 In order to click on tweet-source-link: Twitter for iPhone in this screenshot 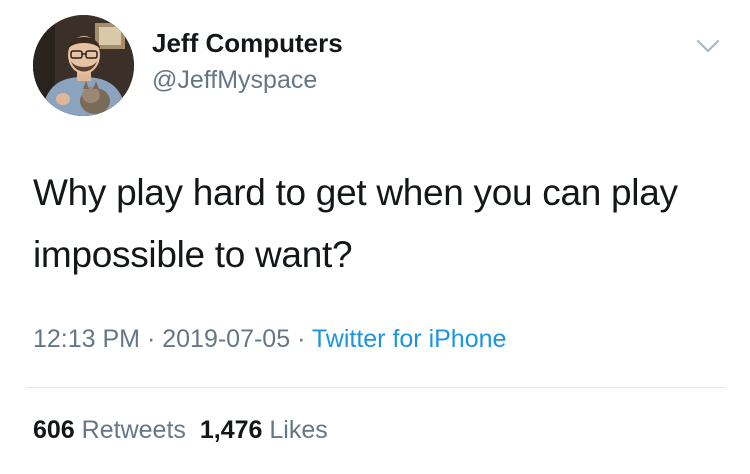, I will do `click(409, 339)`.